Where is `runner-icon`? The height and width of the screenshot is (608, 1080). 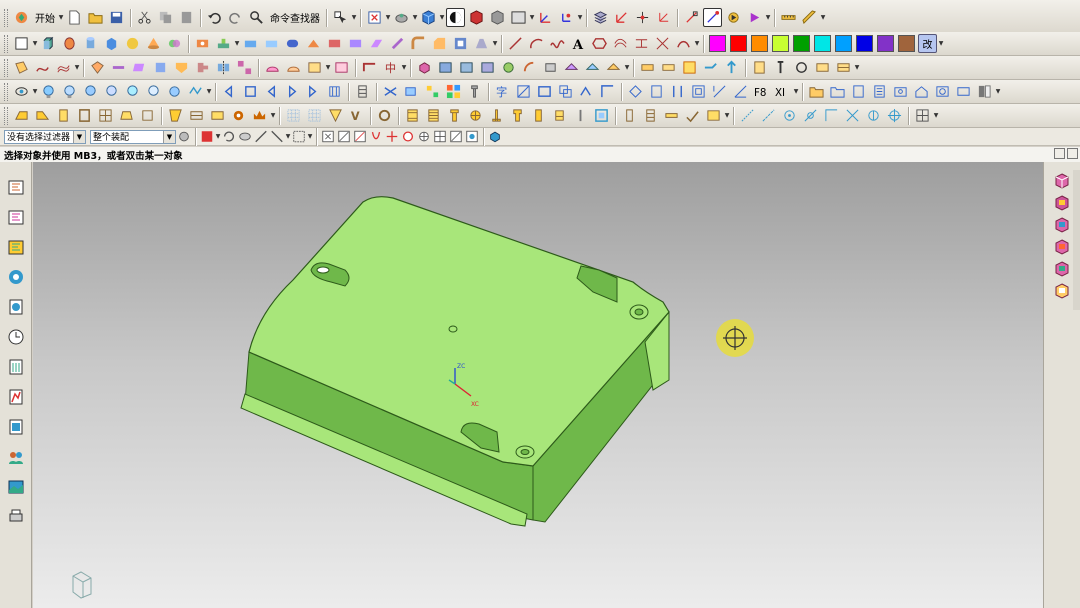 runner-icon is located at coordinates (843, 67).